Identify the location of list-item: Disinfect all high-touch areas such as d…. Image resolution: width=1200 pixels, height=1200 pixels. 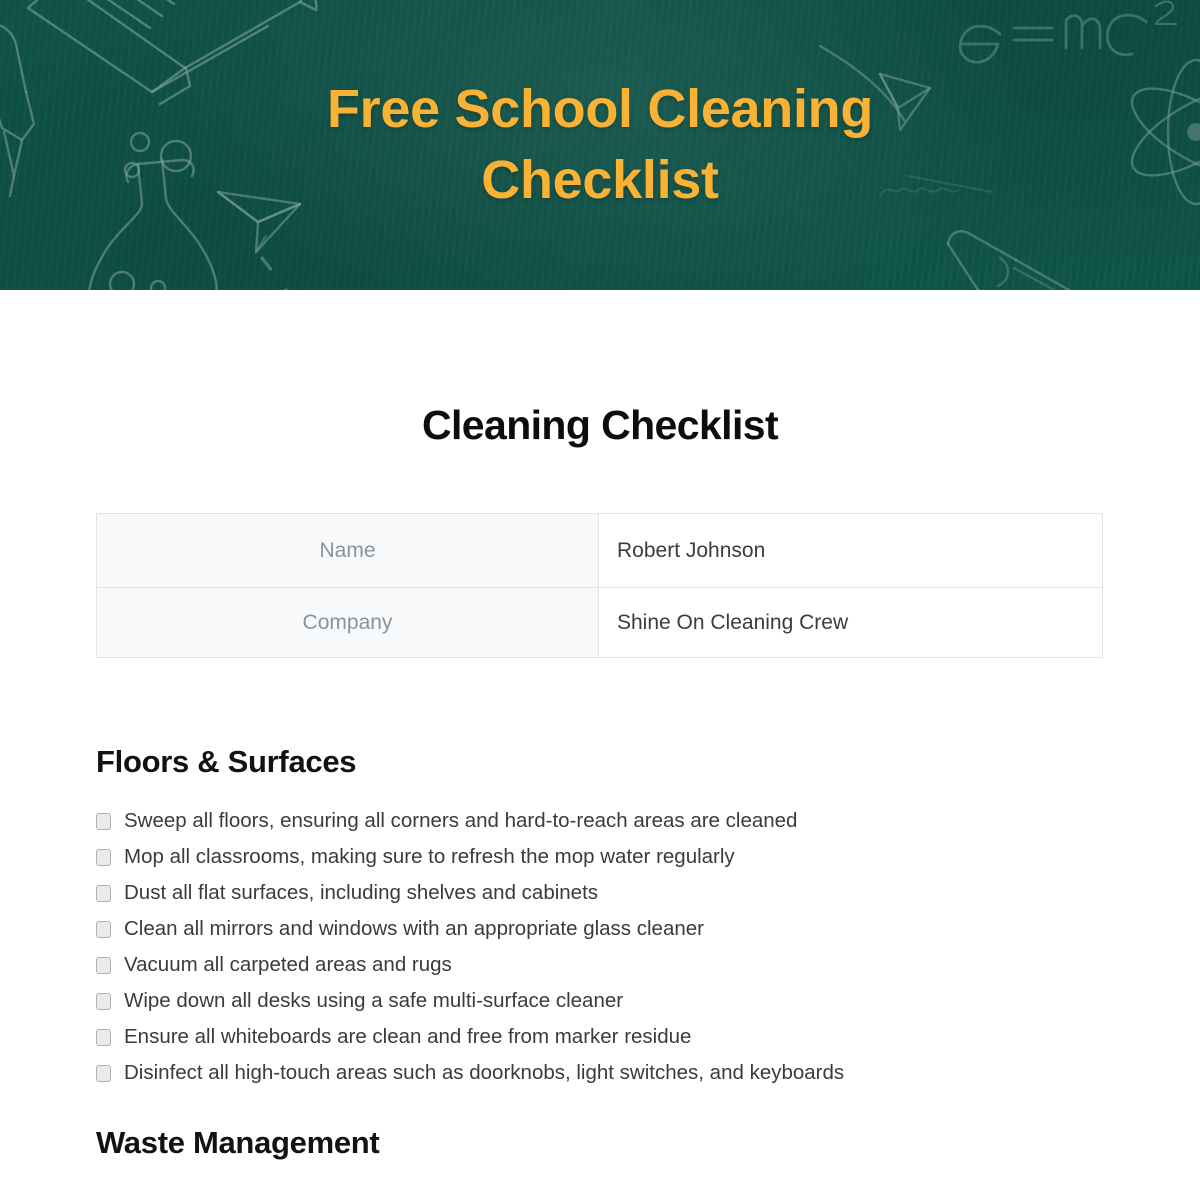
(600, 1073).